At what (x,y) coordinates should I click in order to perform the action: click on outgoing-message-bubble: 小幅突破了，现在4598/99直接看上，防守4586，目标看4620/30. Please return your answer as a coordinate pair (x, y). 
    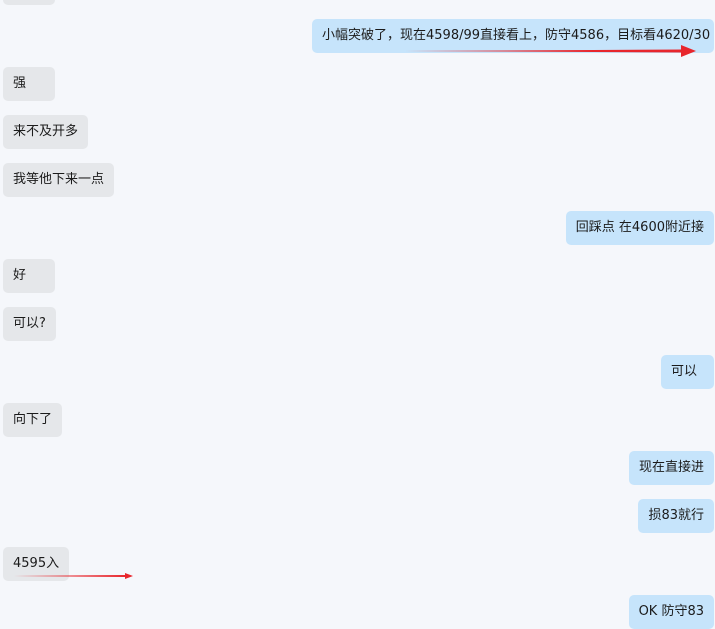
    Looking at the image, I should click on (513, 36).